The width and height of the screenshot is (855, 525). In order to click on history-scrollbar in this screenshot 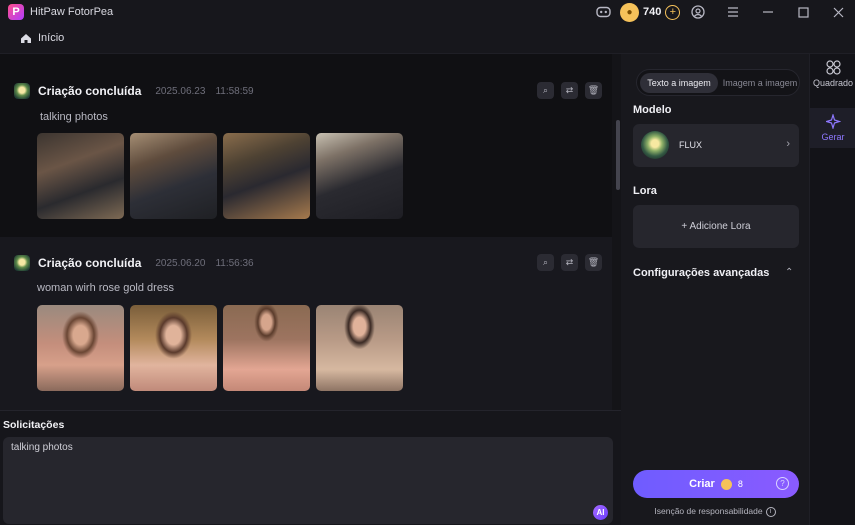, I will do `click(618, 155)`.